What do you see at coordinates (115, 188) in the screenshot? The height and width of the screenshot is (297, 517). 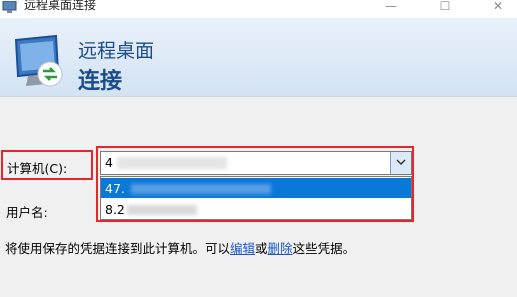 I see `dropdown-option-label: 47.` at bounding box center [115, 188].